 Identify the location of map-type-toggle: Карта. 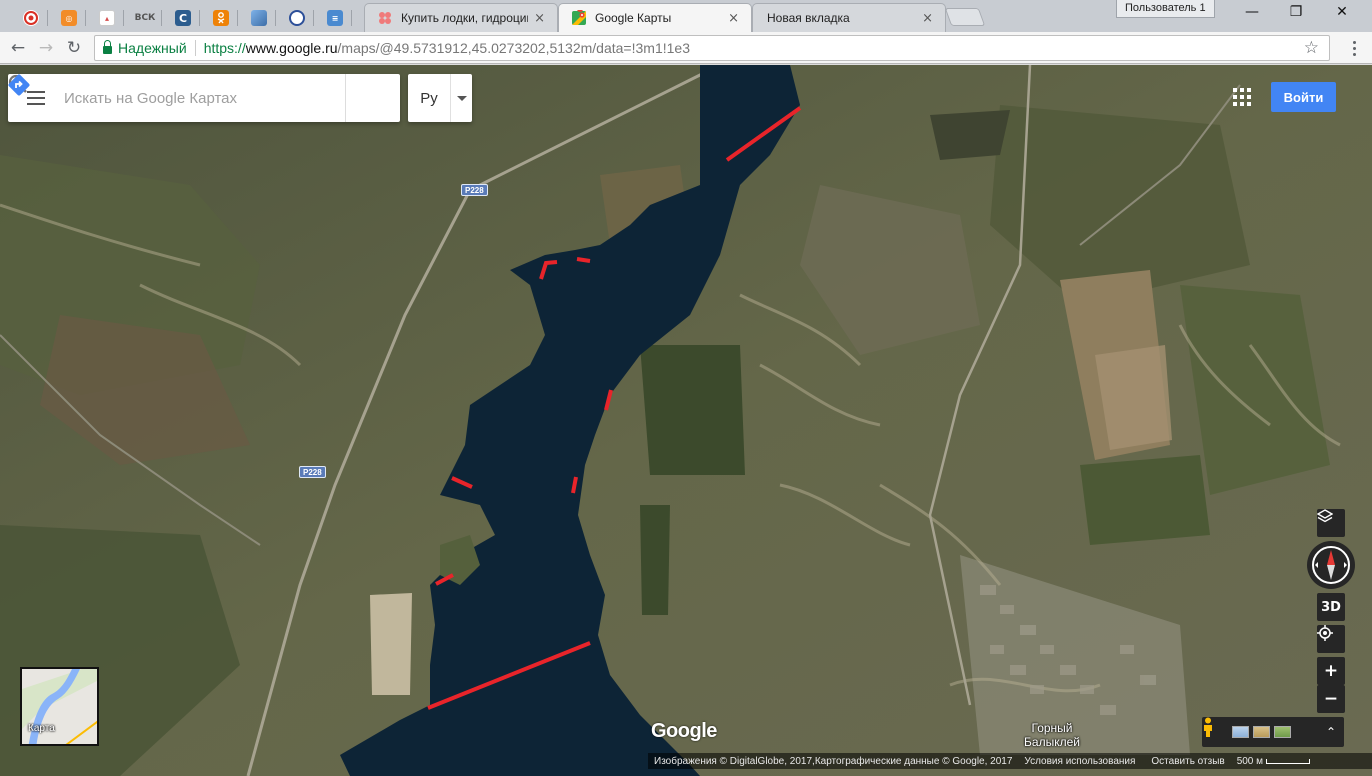
(59, 706).